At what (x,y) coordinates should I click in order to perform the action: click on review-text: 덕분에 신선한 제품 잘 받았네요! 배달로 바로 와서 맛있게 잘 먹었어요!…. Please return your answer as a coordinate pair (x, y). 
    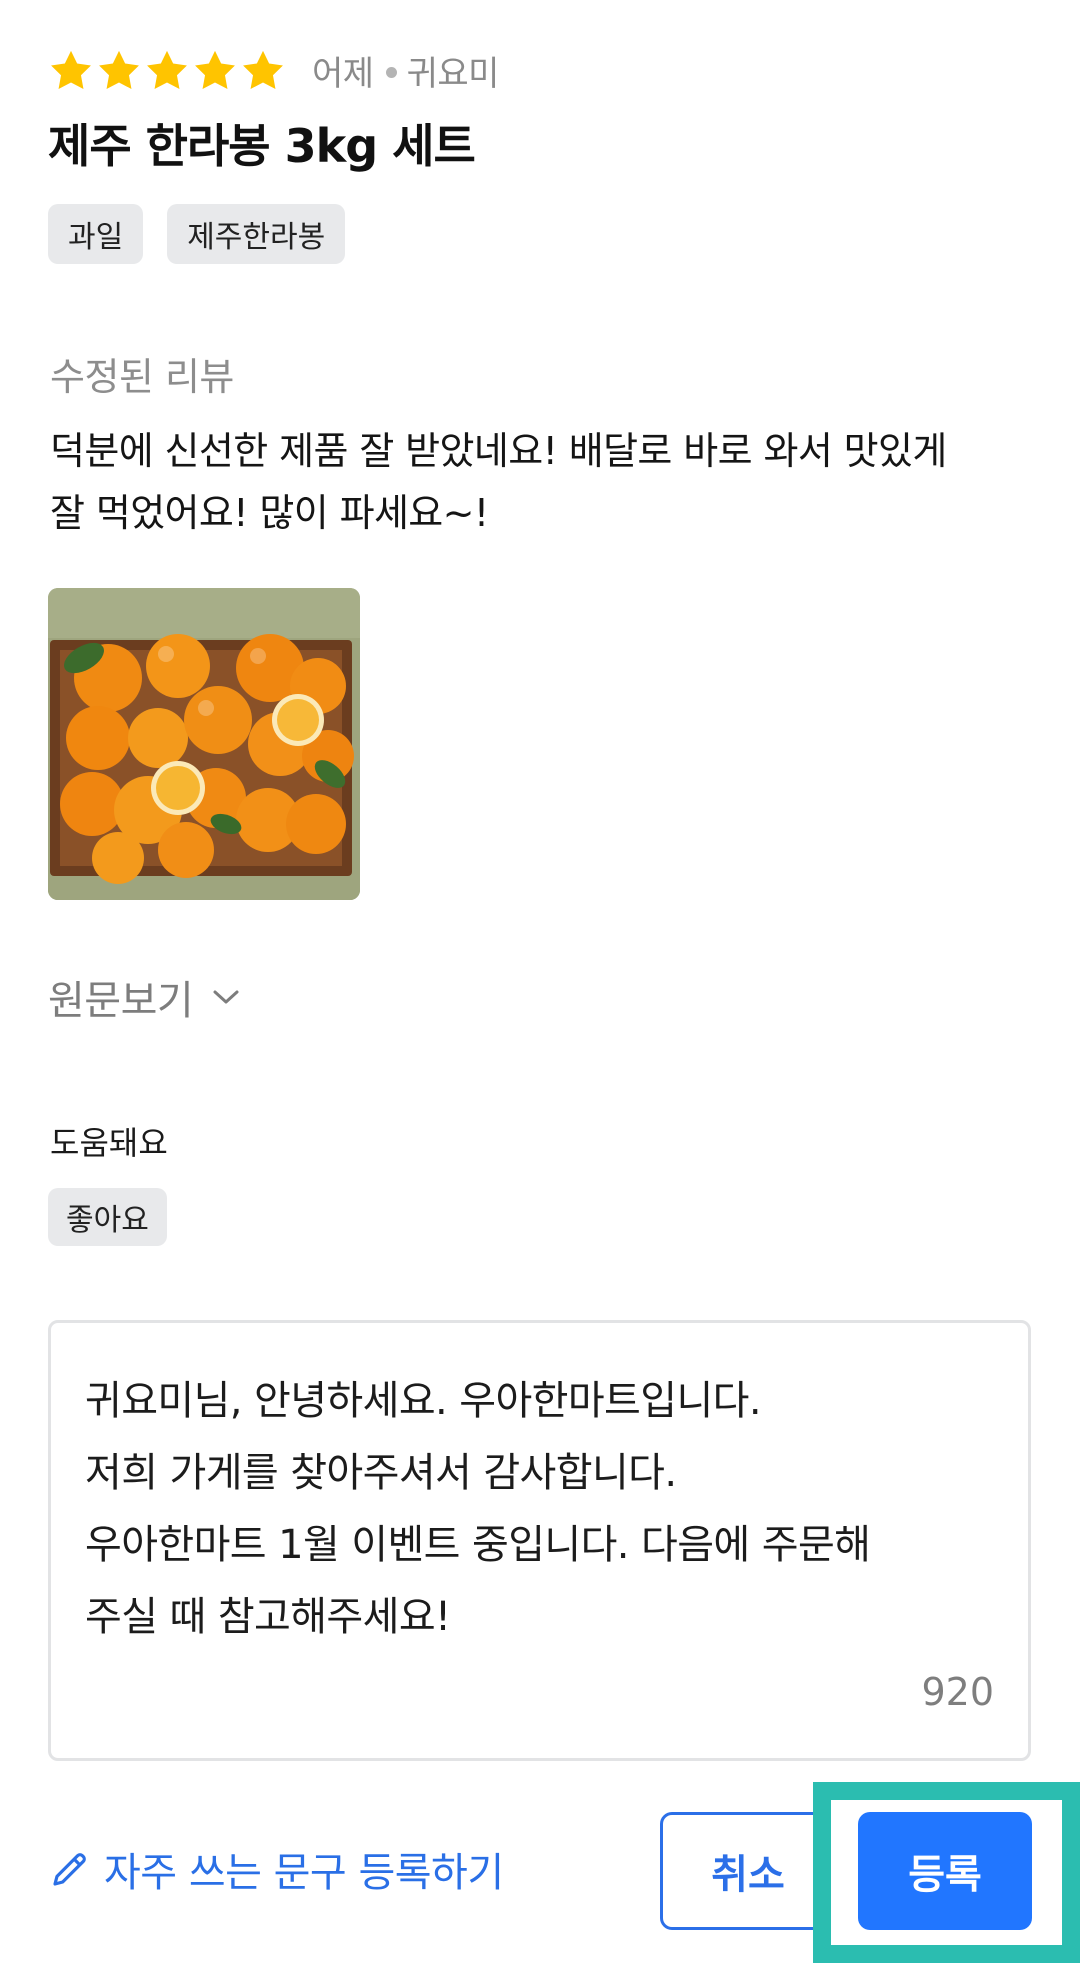
    Looking at the image, I should click on (498, 482).